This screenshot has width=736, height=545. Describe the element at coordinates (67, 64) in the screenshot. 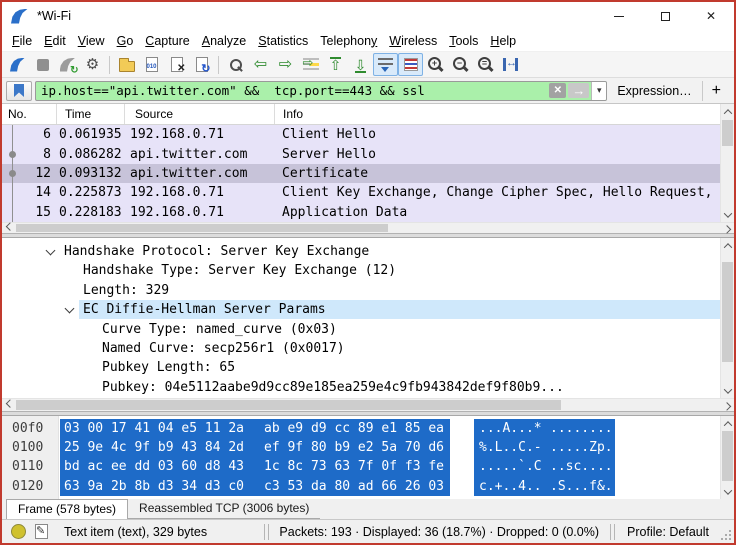

I see `restart-capture-button` at that location.